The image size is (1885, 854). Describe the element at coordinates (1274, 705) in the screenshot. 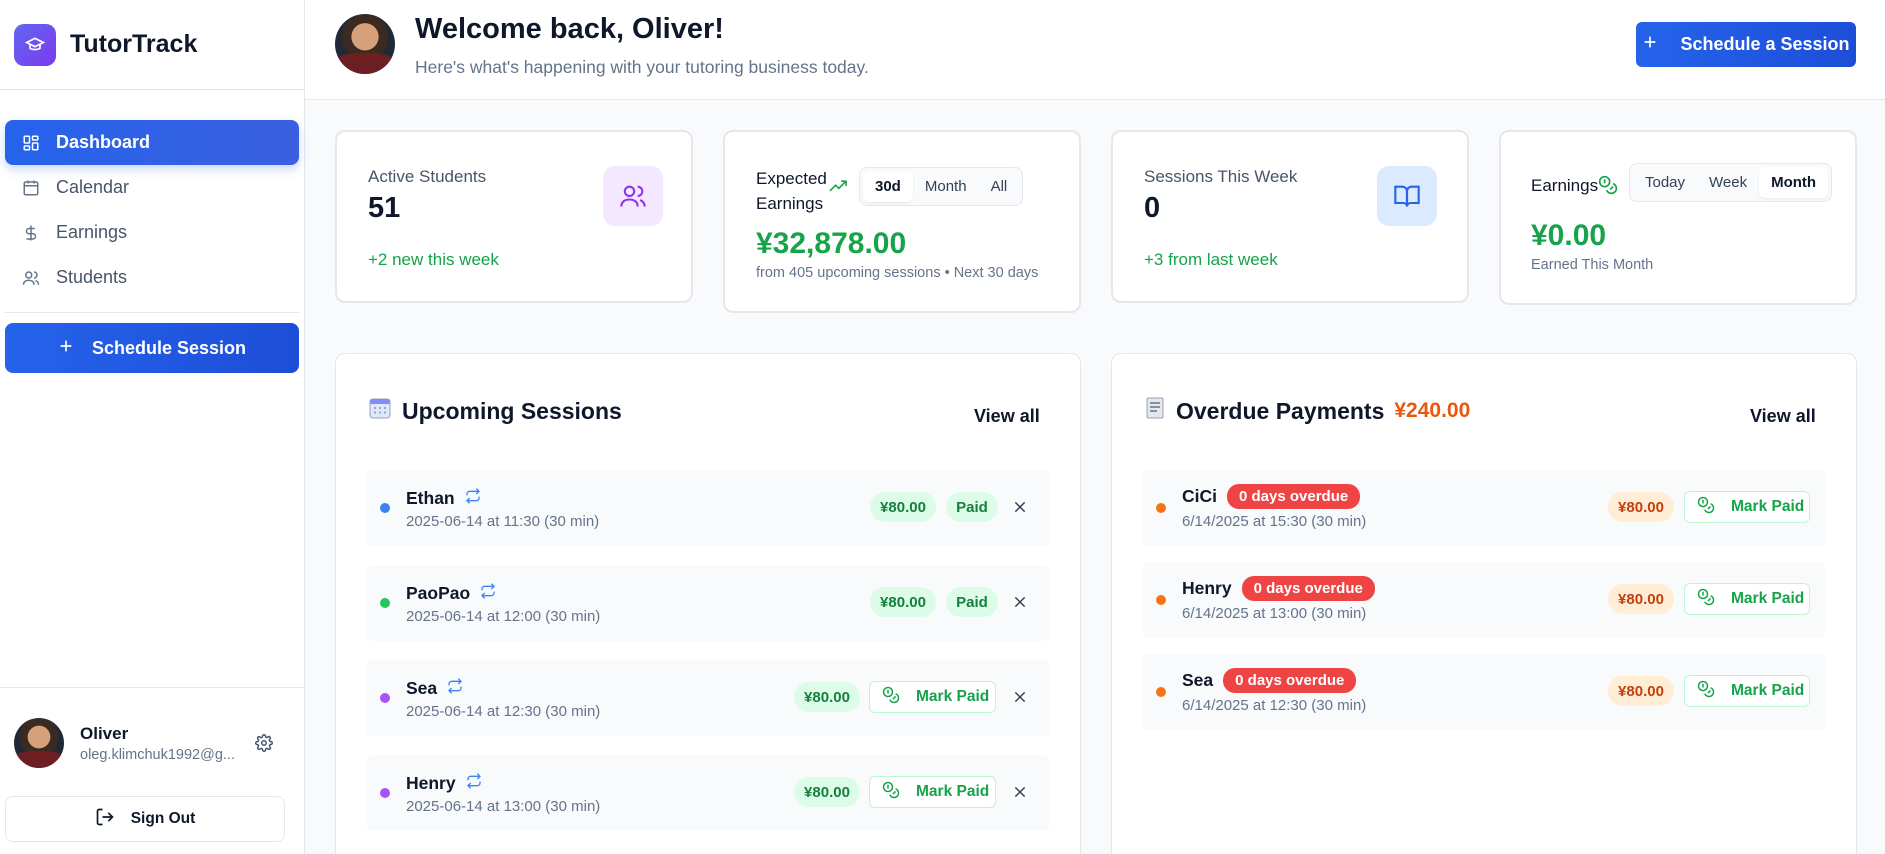

I see `overdue-time: 6/14/2025 at 12:30 (30 min)` at that location.